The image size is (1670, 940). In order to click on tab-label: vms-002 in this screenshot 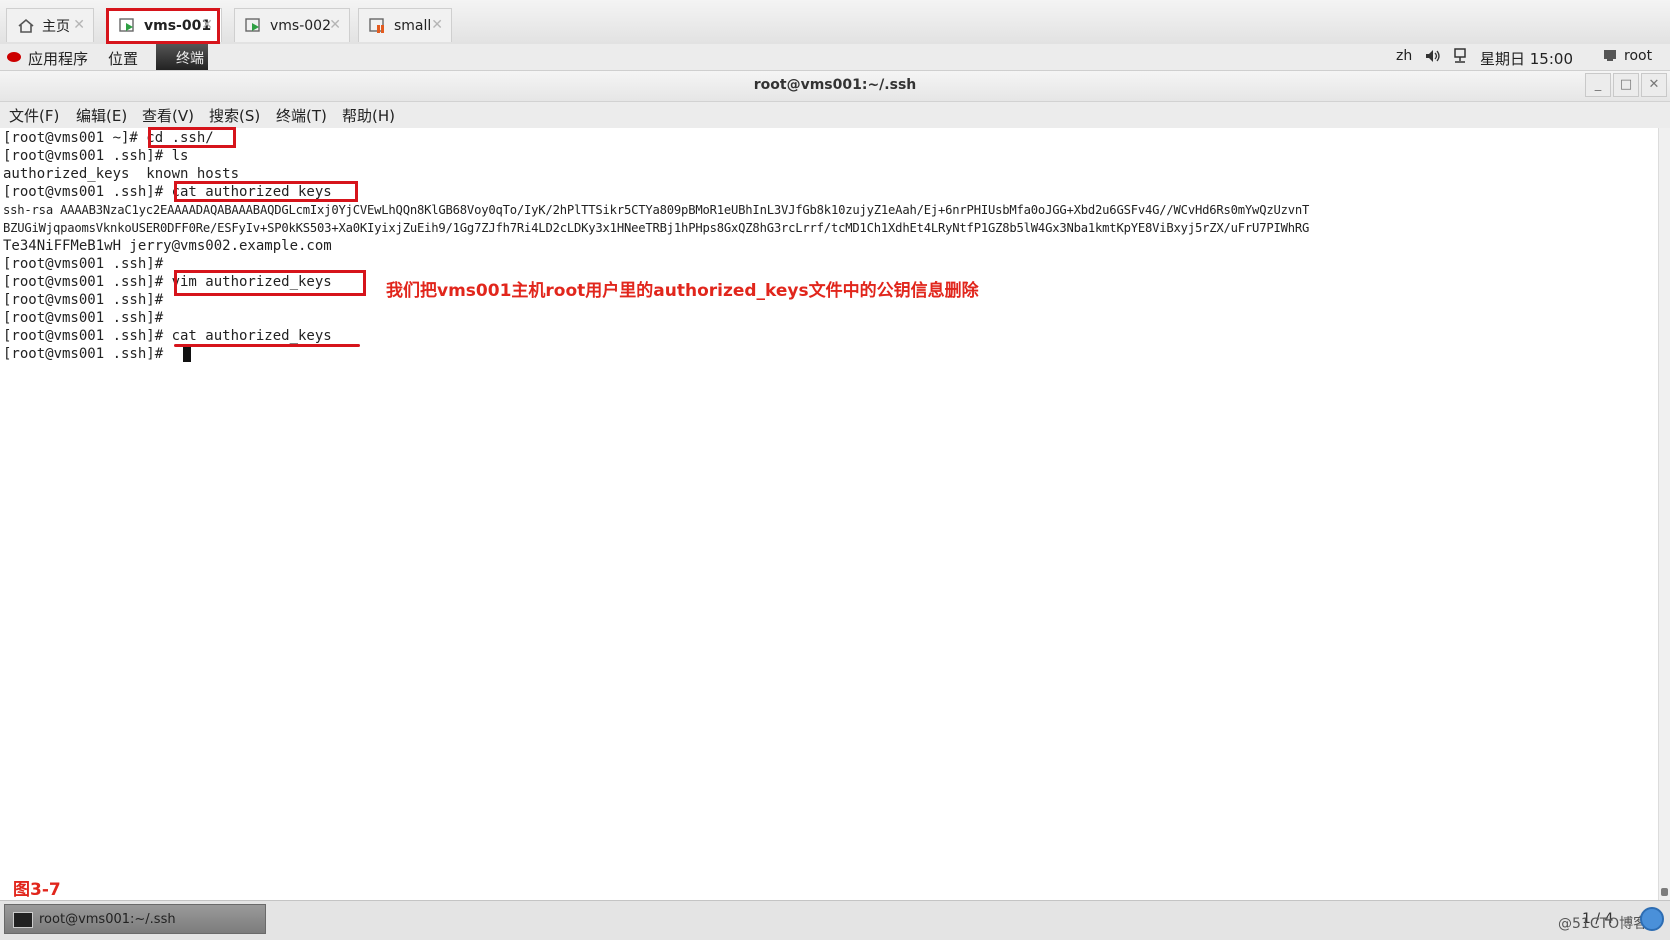, I will do `click(300, 25)`.